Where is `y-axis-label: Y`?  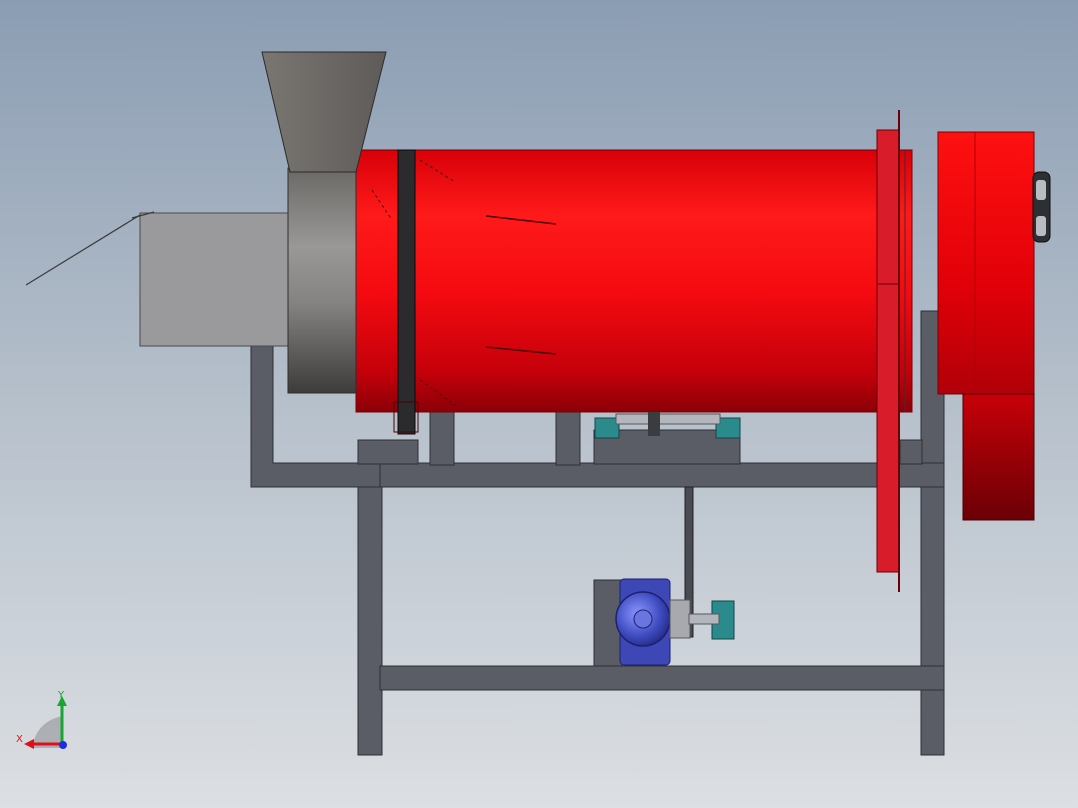 y-axis-label: Y is located at coordinates (61, 695).